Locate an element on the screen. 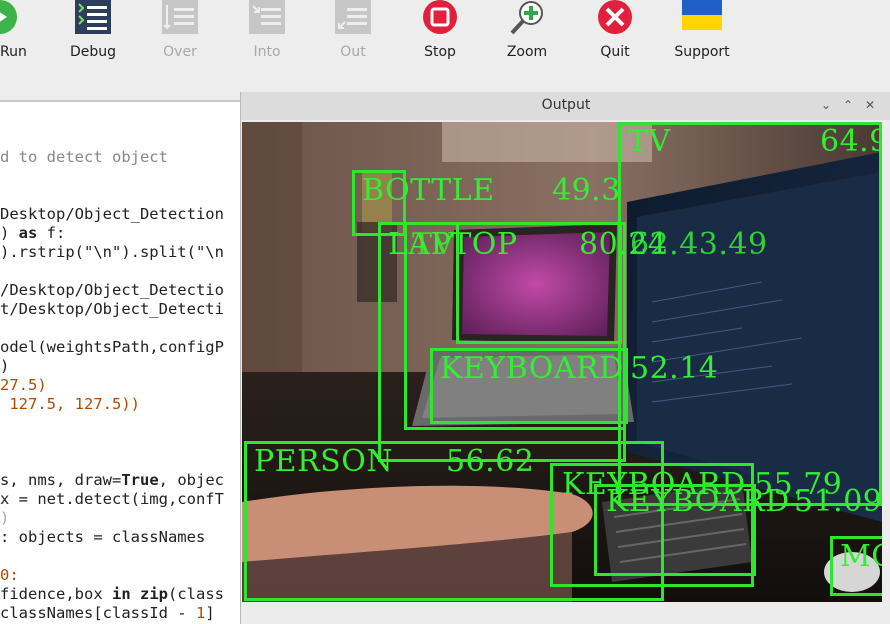  detection-label-bottle: BOTTLE is located at coordinates (428, 190).